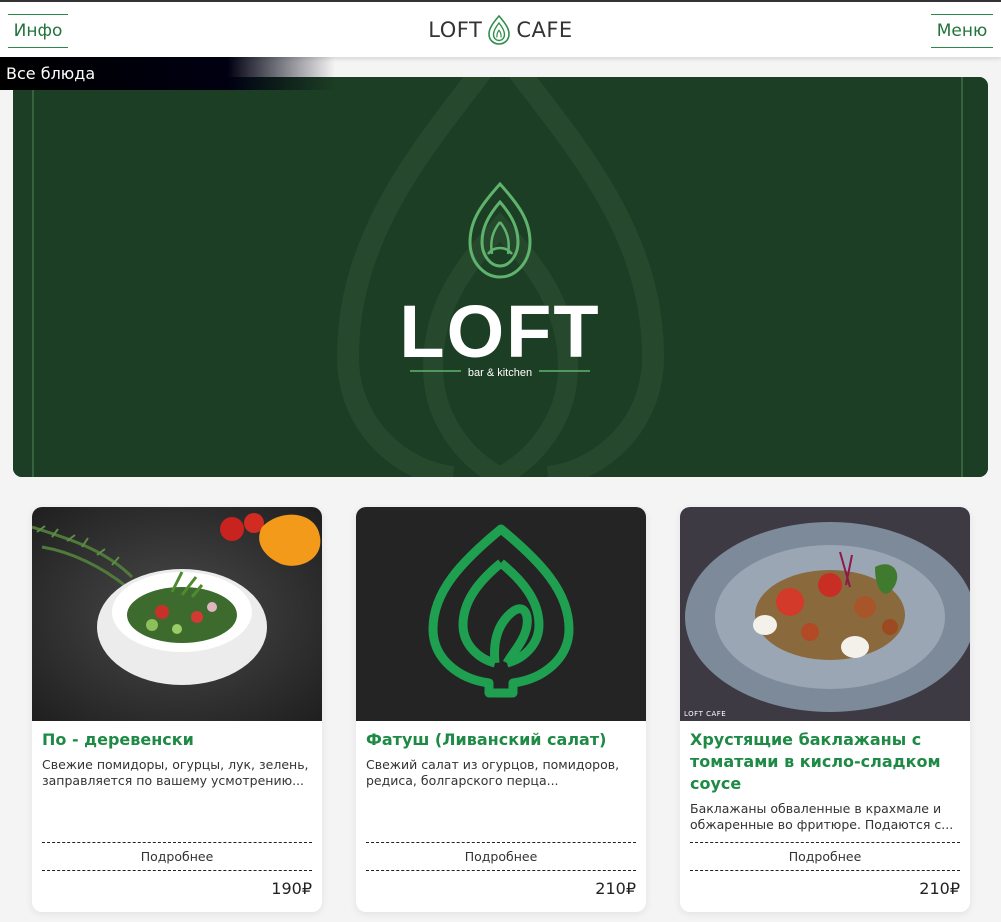 This screenshot has width=1001, height=922. What do you see at coordinates (178, 740) in the screenshot?
I see `dish-title: По - деревенски` at bounding box center [178, 740].